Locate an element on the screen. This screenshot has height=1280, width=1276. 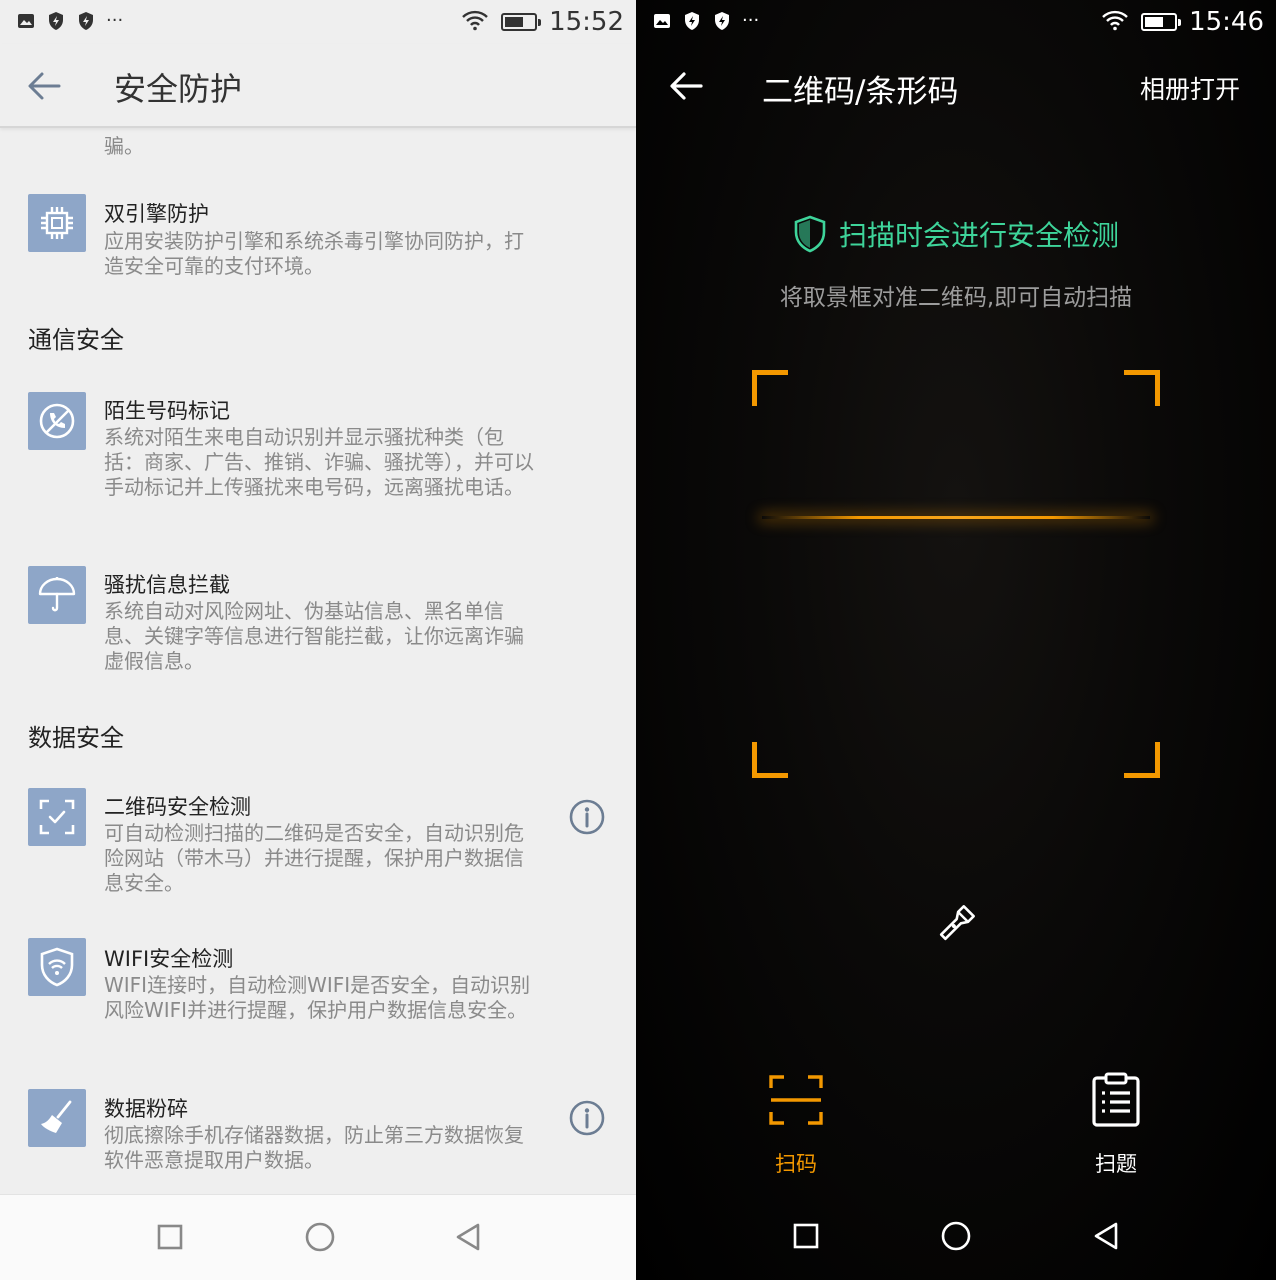
security-check-text: 扫描时会进行安全检测 is located at coordinates (978, 235).